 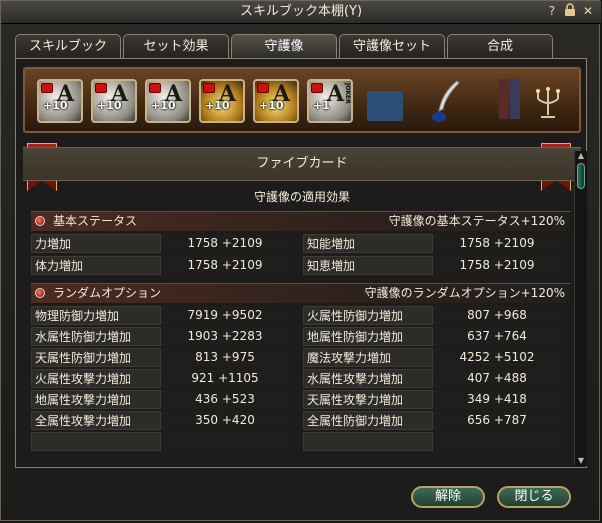 What do you see at coordinates (548, 103) in the screenshot?
I see `candelabra-icon` at bounding box center [548, 103].